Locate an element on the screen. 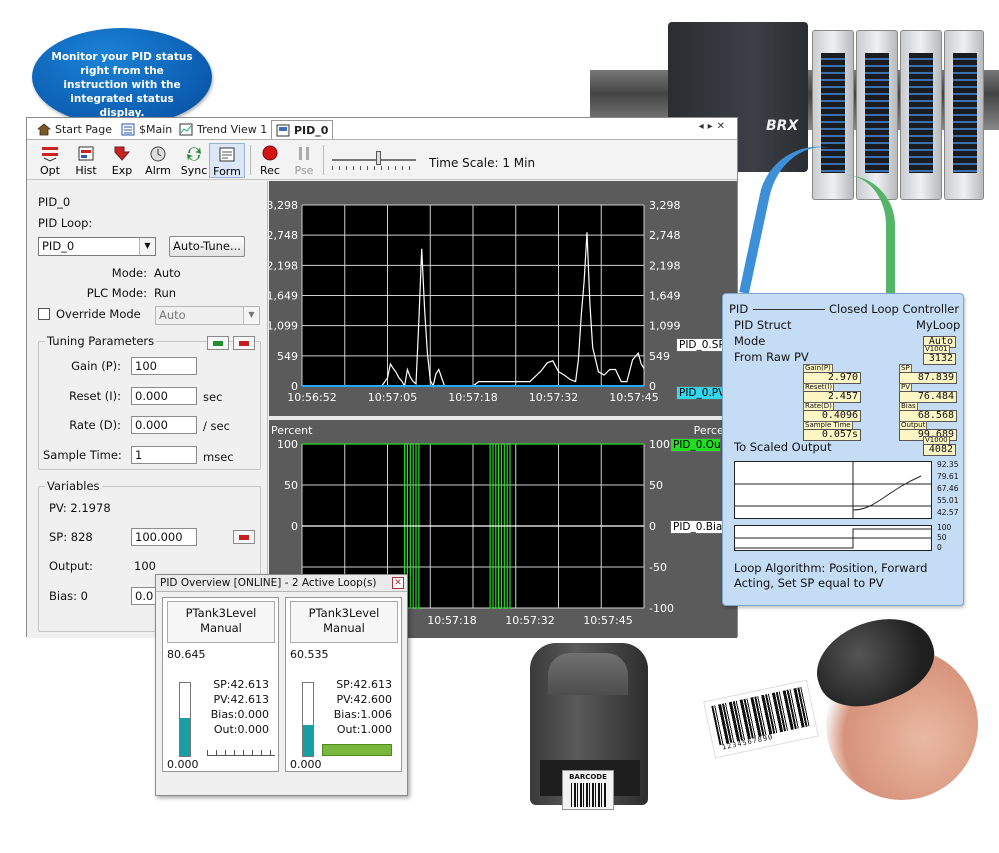 The height and width of the screenshot is (853, 999). y-tick-label-right: 3,298 is located at coordinates (665, 205).